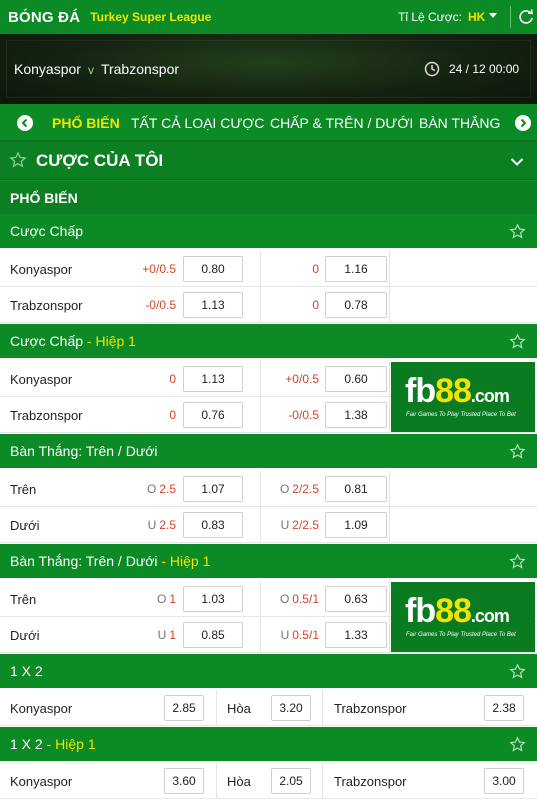  What do you see at coordinates (302, 379) in the screenshot?
I see `handicap-value: +0/0.5` at bounding box center [302, 379].